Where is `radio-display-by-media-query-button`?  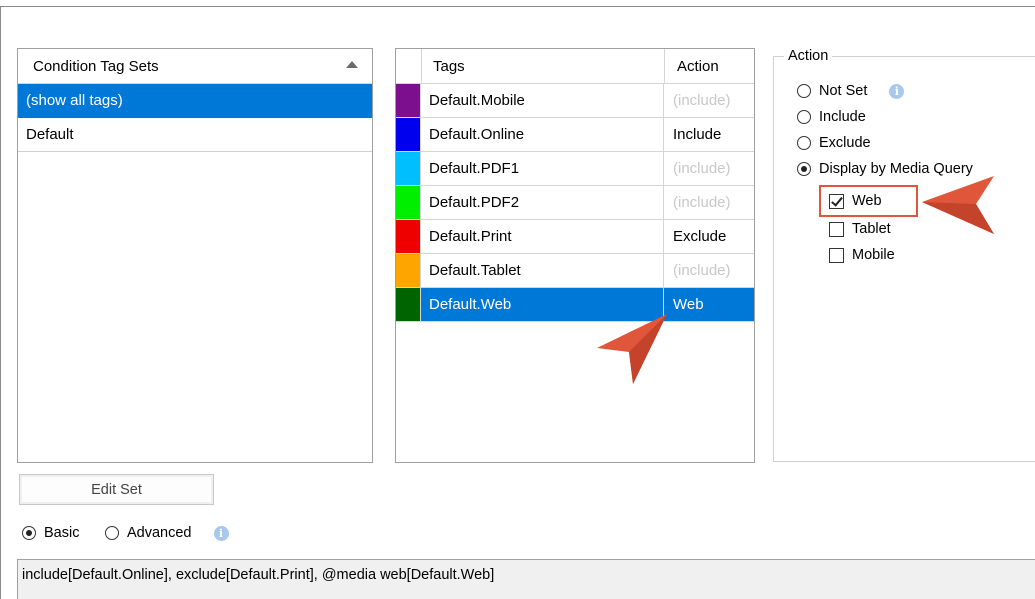
radio-display-by-media-query-button is located at coordinates (804, 169).